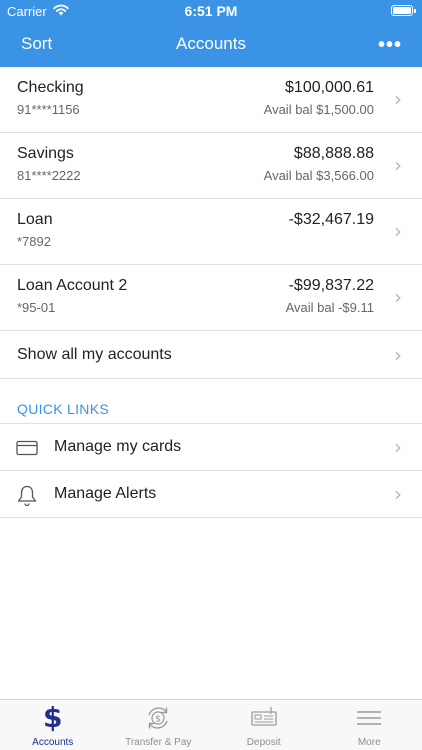 Image resolution: width=422 pixels, height=750 pixels. I want to click on account-available-balance: Avail bal -$9.11, so click(329, 307).